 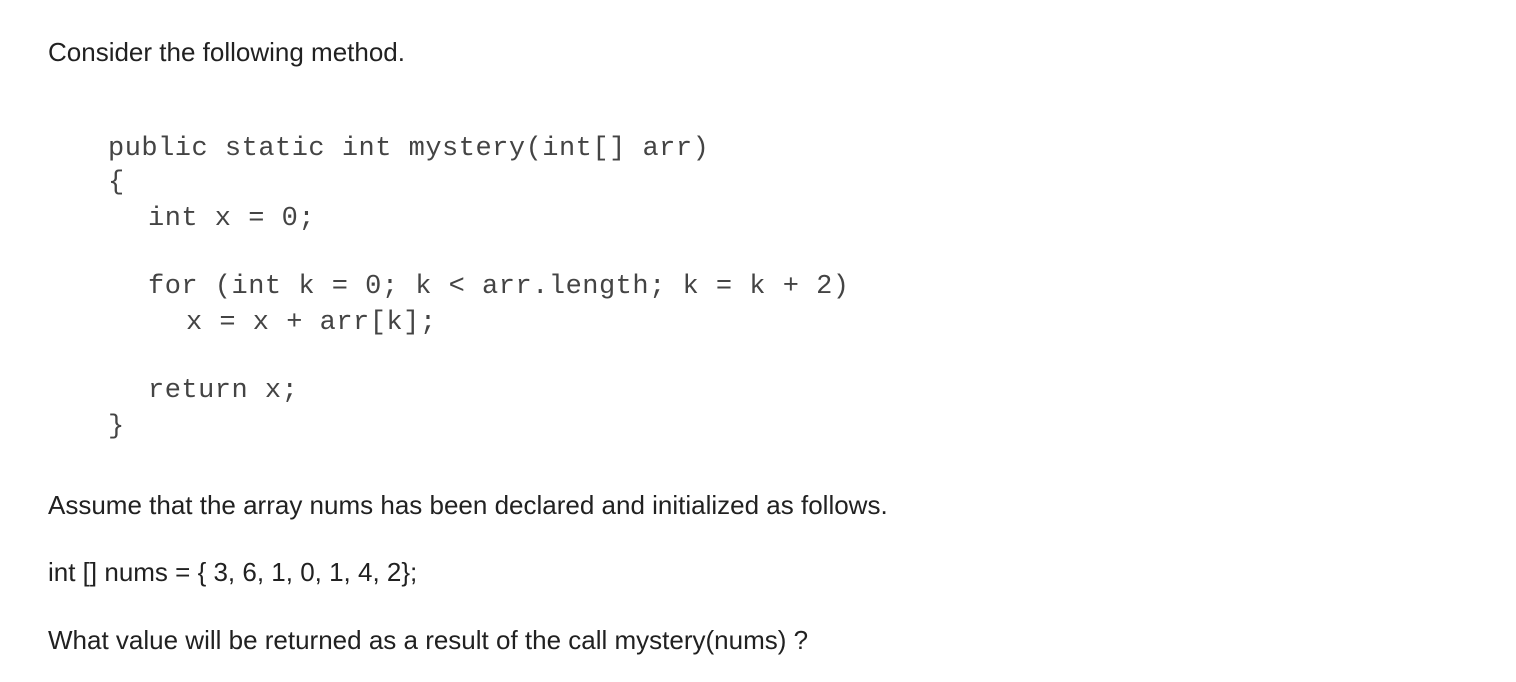 I want to click on code-line-return: return x;, so click(x=223, y=391).